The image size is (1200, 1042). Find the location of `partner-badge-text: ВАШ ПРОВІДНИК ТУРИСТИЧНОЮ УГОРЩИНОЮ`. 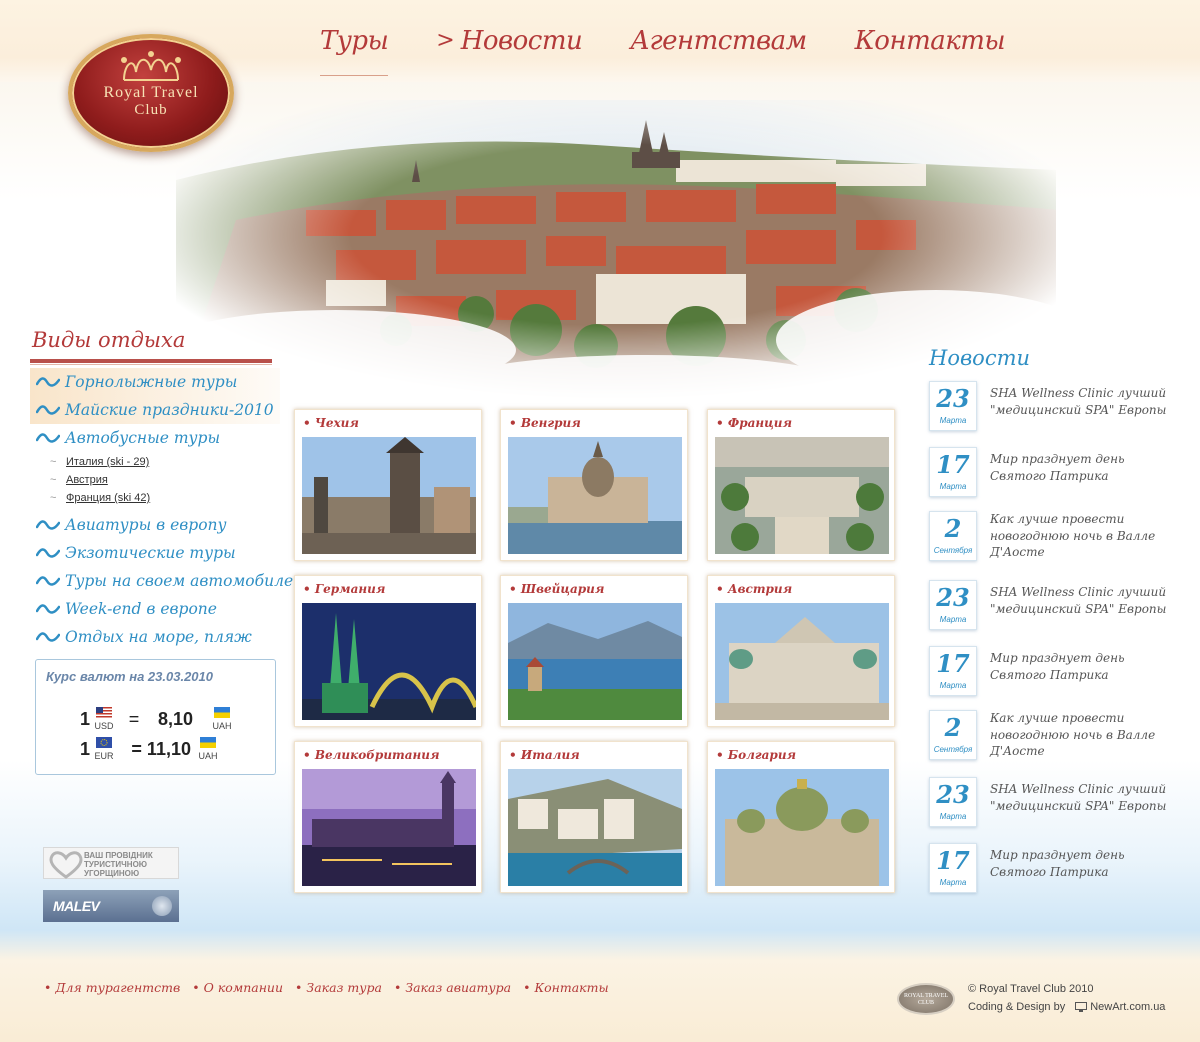

partner-badge-text: ВАШ ПРОВІДНИК ТУРИСТИЧНОЮ УГОРЩИНОЮ is located at coordinates (118, 864).